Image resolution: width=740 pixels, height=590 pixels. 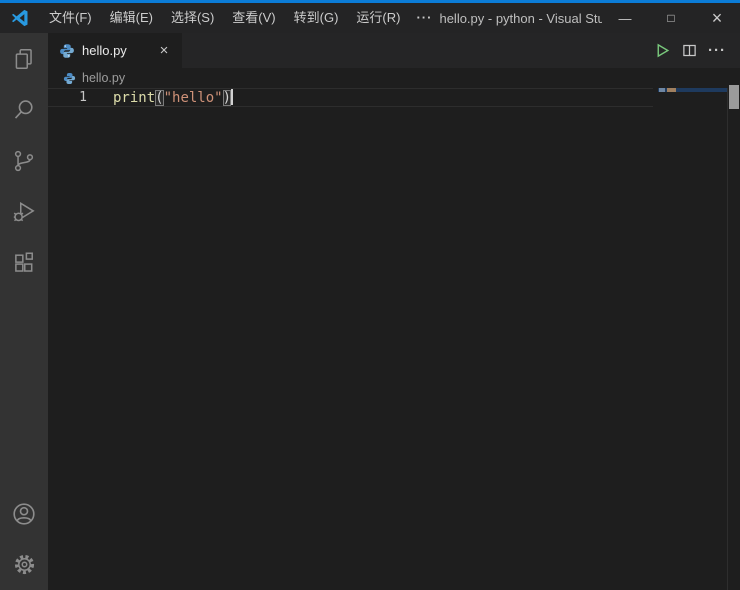 What do you see at coordinates (164, 51) in the screenshot?
I see `tab-close-icon: ×` at bounding box center [164, 51].